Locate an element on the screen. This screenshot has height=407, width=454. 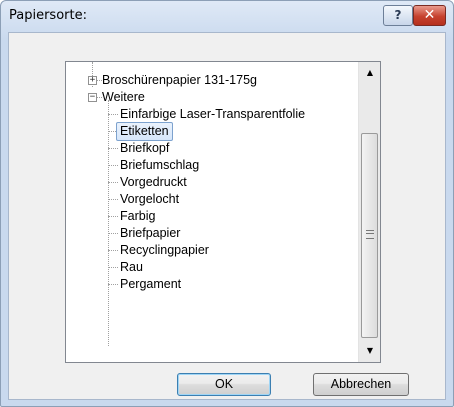
tree-item: Briefkopf is located at coordinates (144, 148).